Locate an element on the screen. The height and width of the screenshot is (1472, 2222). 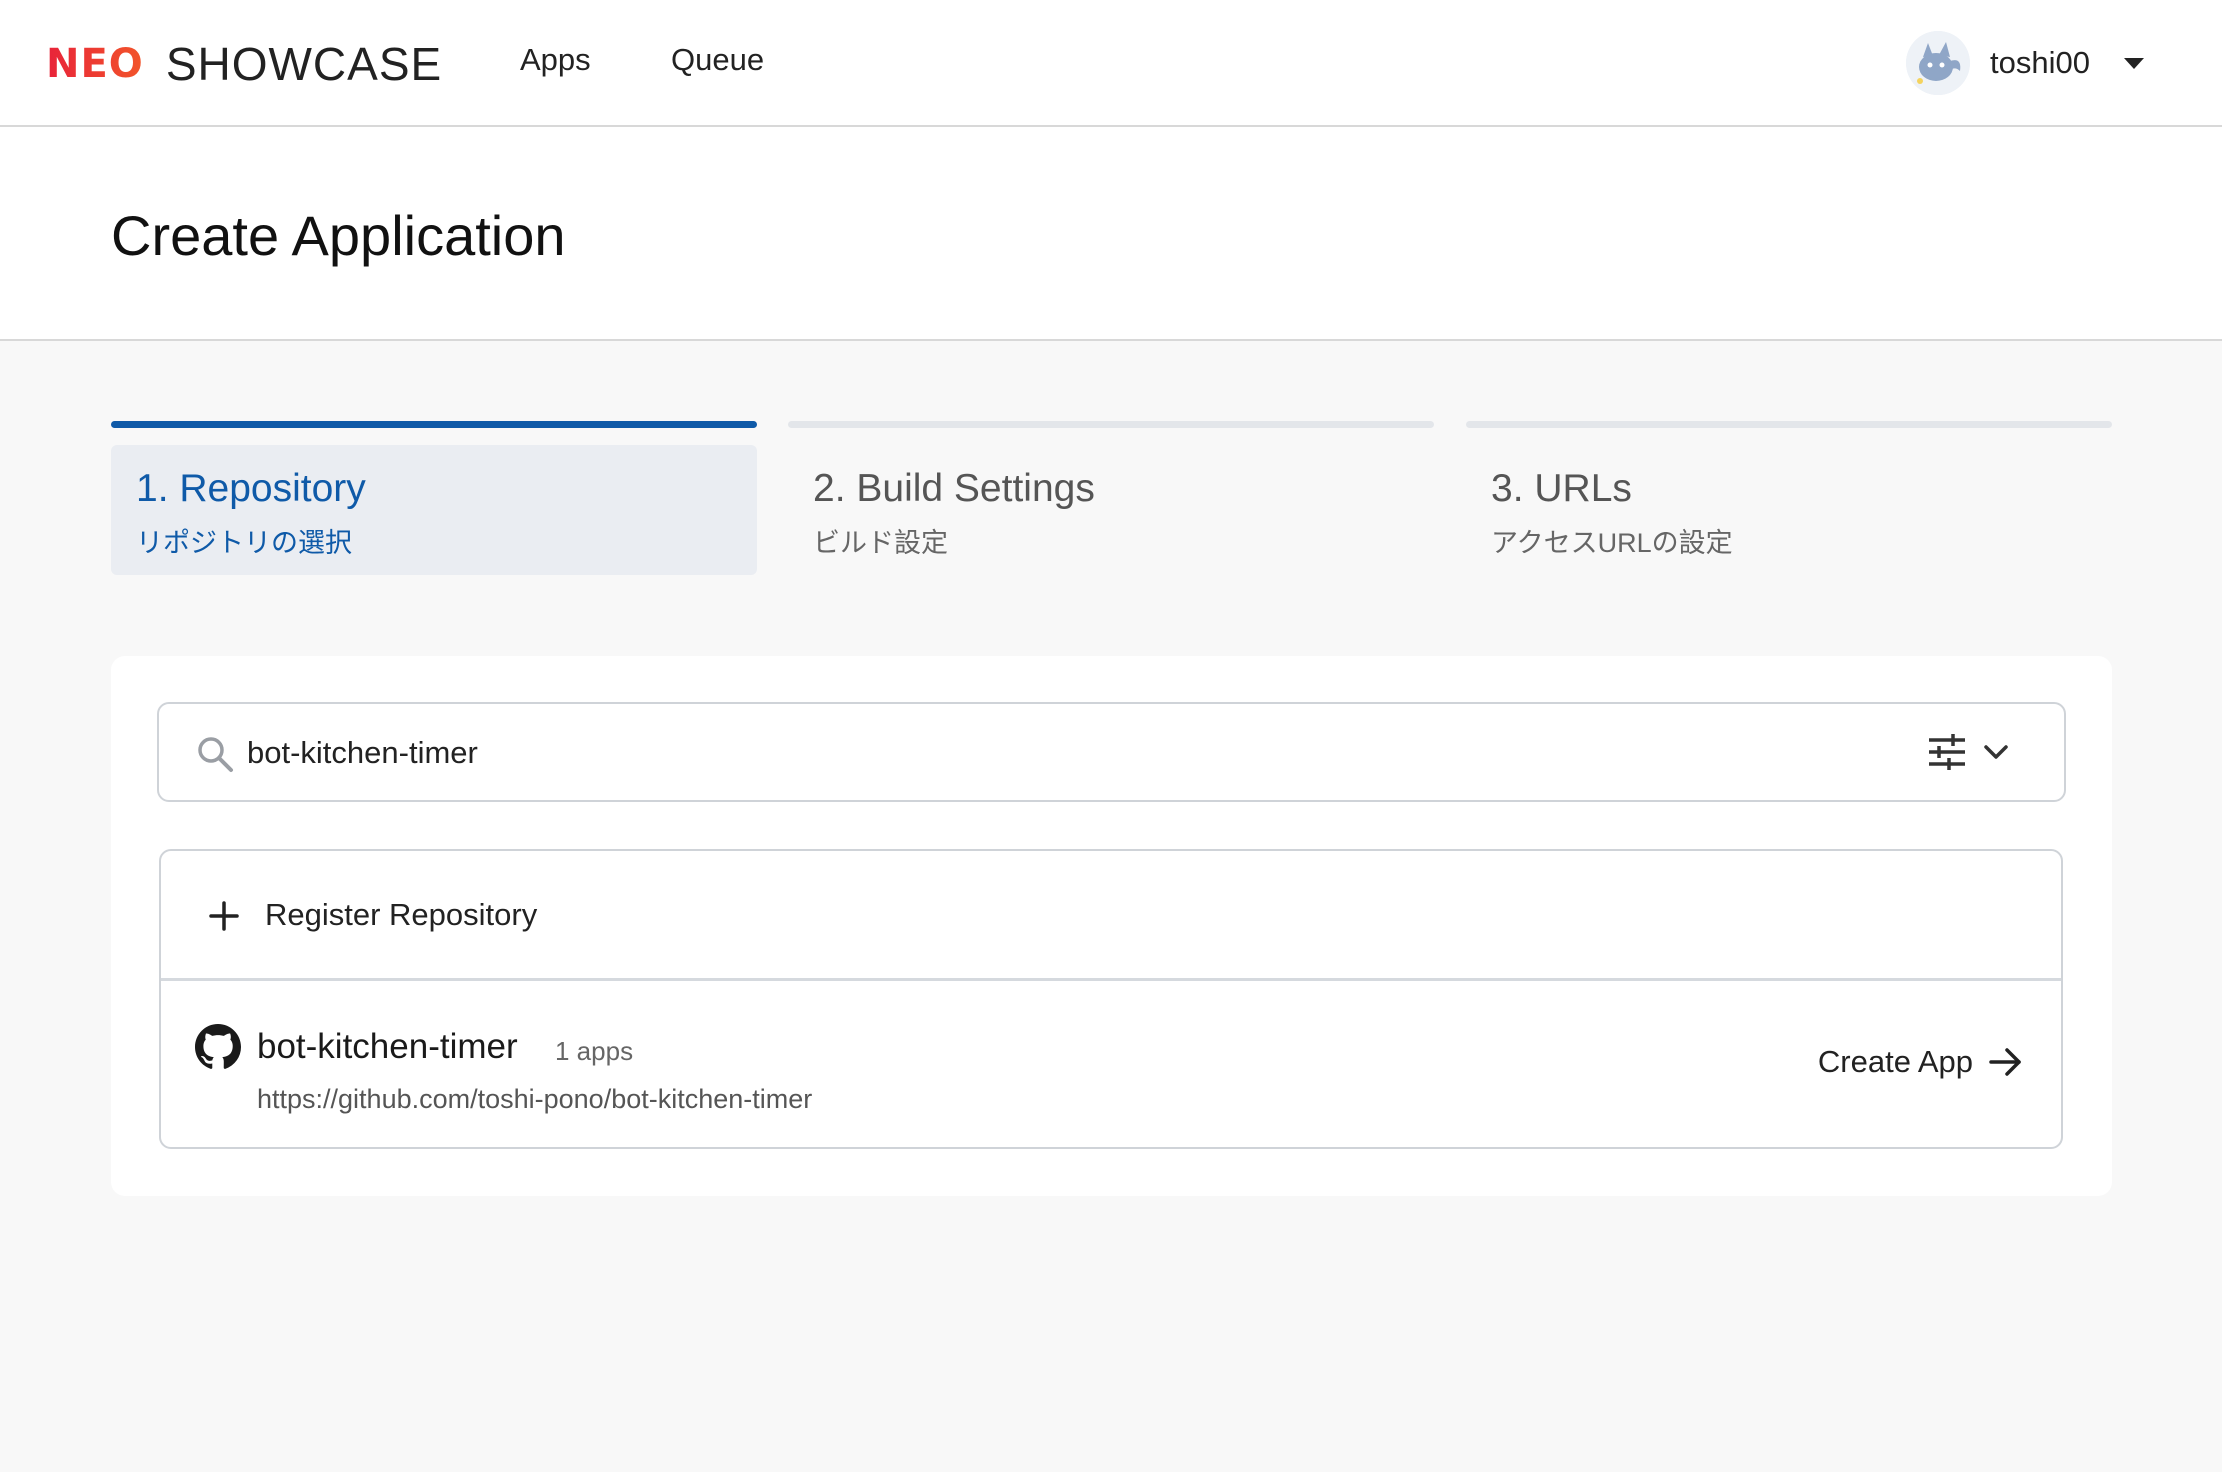
avatar is located at coordinates (1938, 63).